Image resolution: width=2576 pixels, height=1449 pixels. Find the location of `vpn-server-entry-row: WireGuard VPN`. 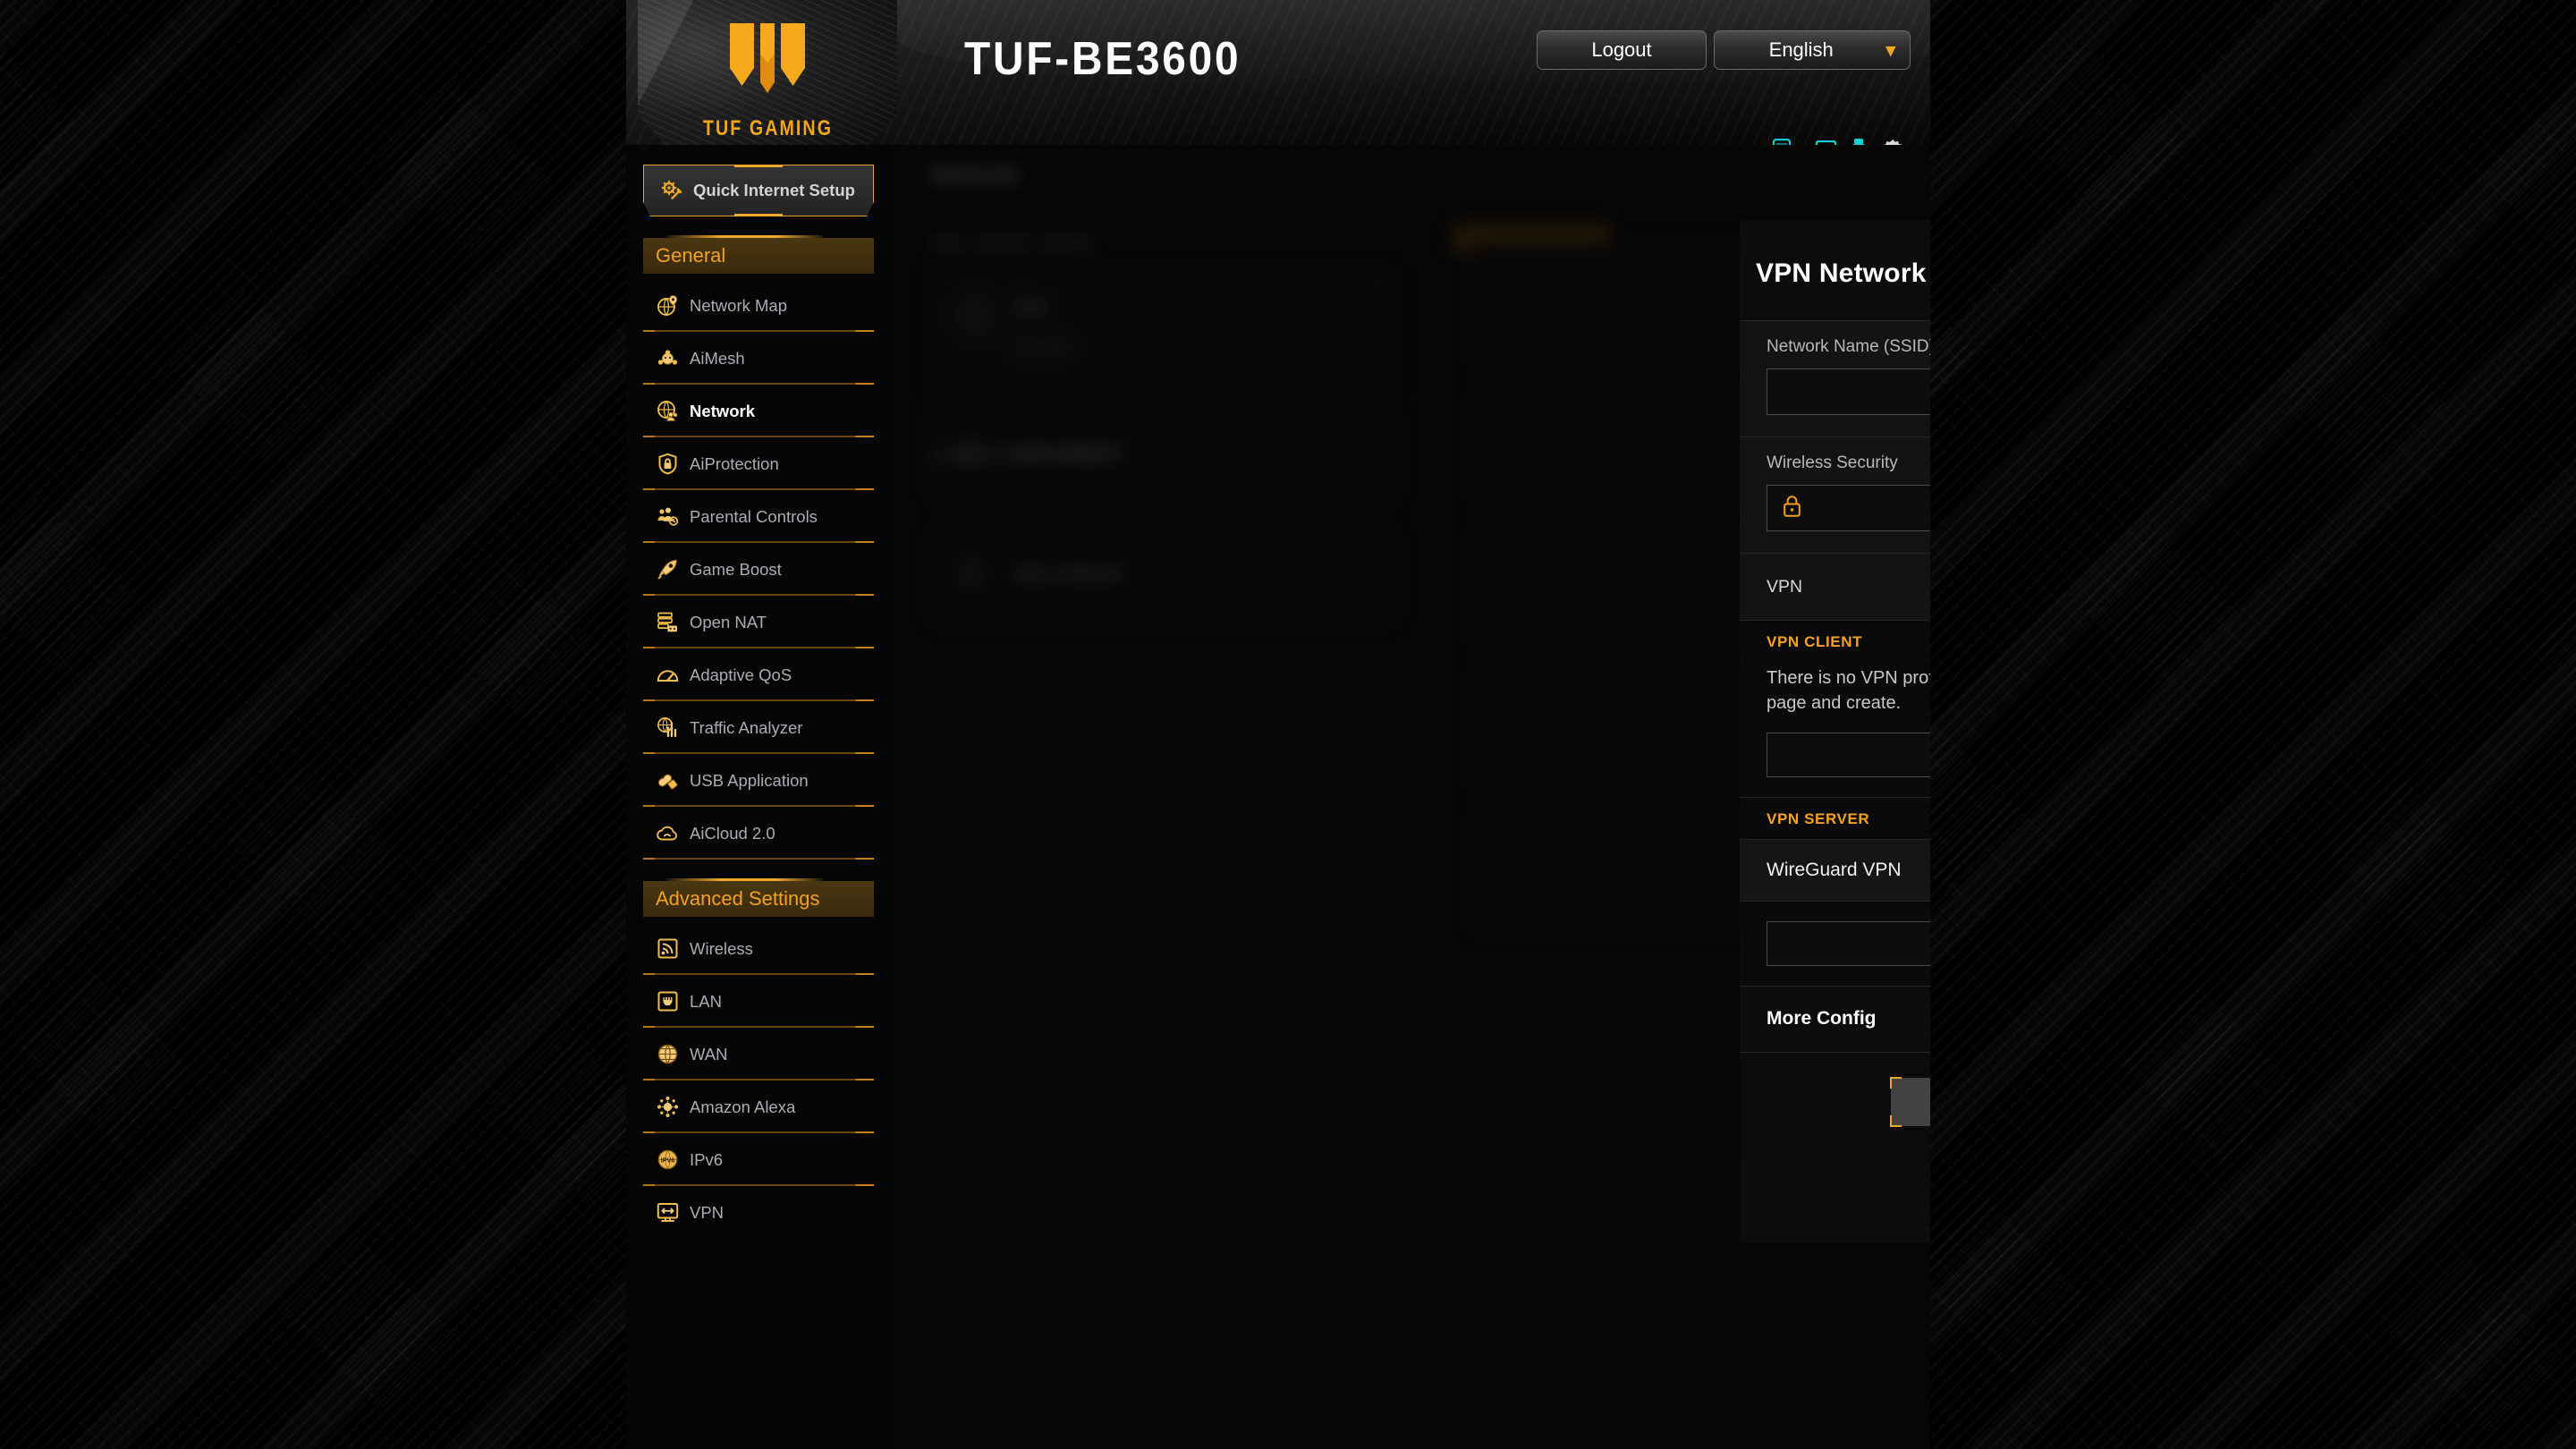

vpn-server-entry-row: WireGuard VPN is located at coordinates (1835, 870).